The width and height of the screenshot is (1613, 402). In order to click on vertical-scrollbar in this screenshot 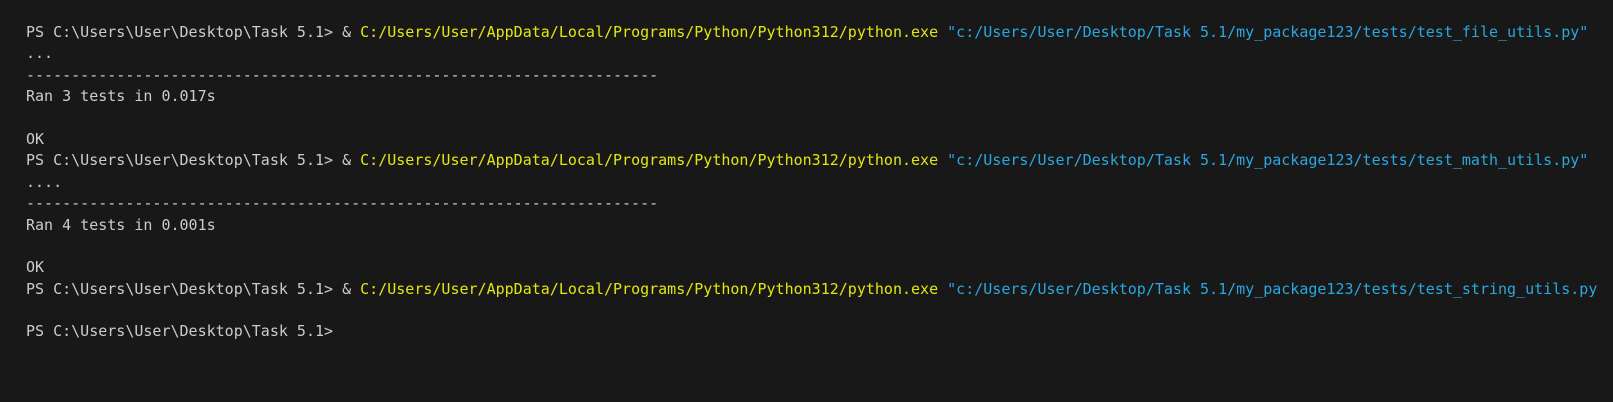, I will do `click(1606, 201)`.